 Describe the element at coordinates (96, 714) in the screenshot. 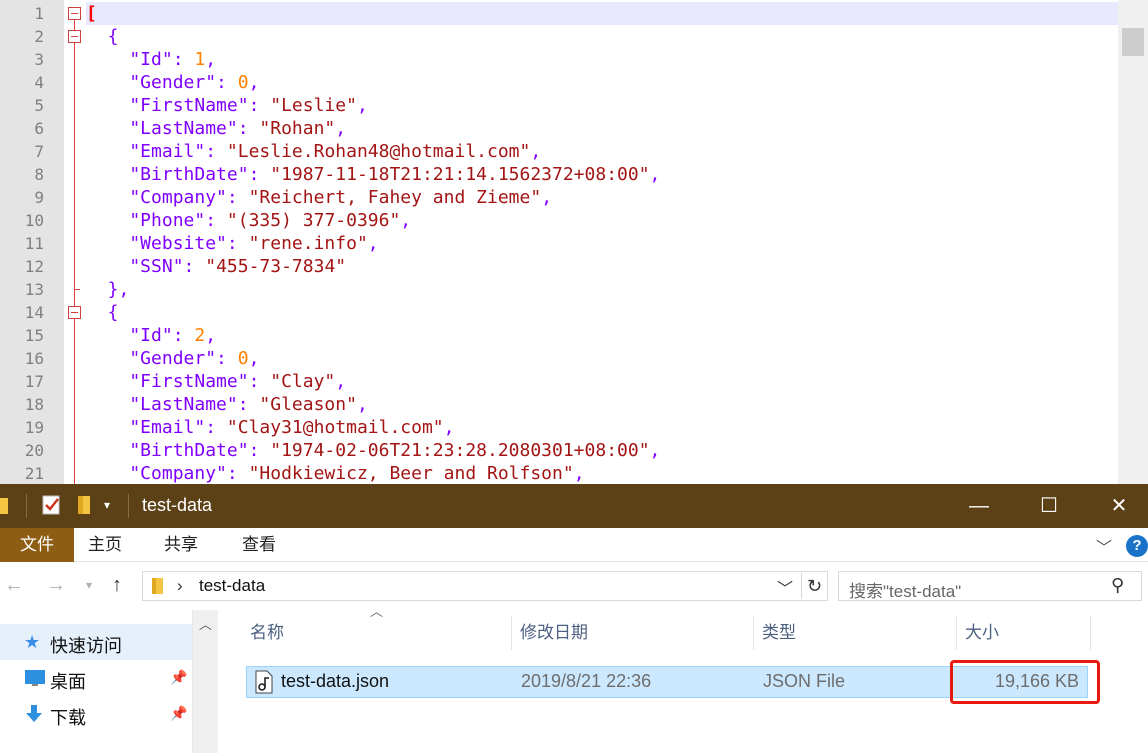

I see `nav-item-downloads: 下载 📌` at that location.